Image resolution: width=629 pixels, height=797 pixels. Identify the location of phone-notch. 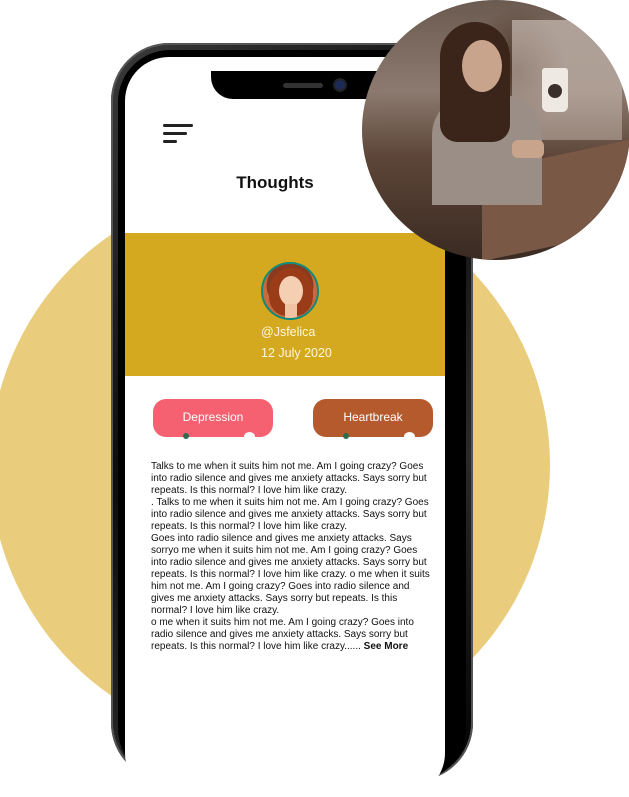
(300, 85).